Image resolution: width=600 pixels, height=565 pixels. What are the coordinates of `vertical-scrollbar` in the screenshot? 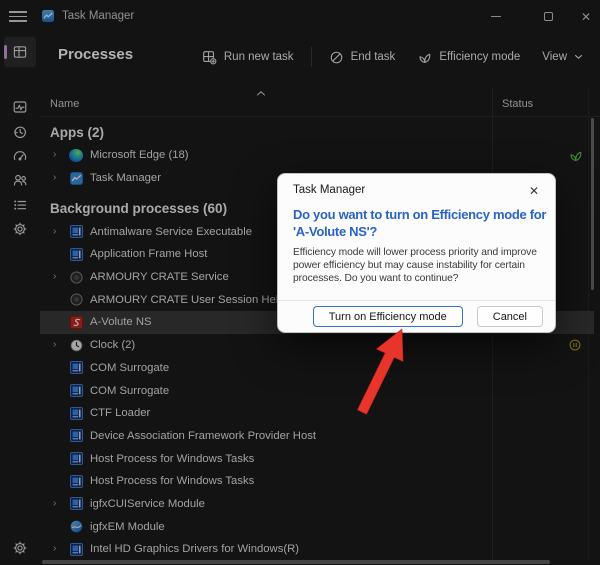 It's located at (592, 204).